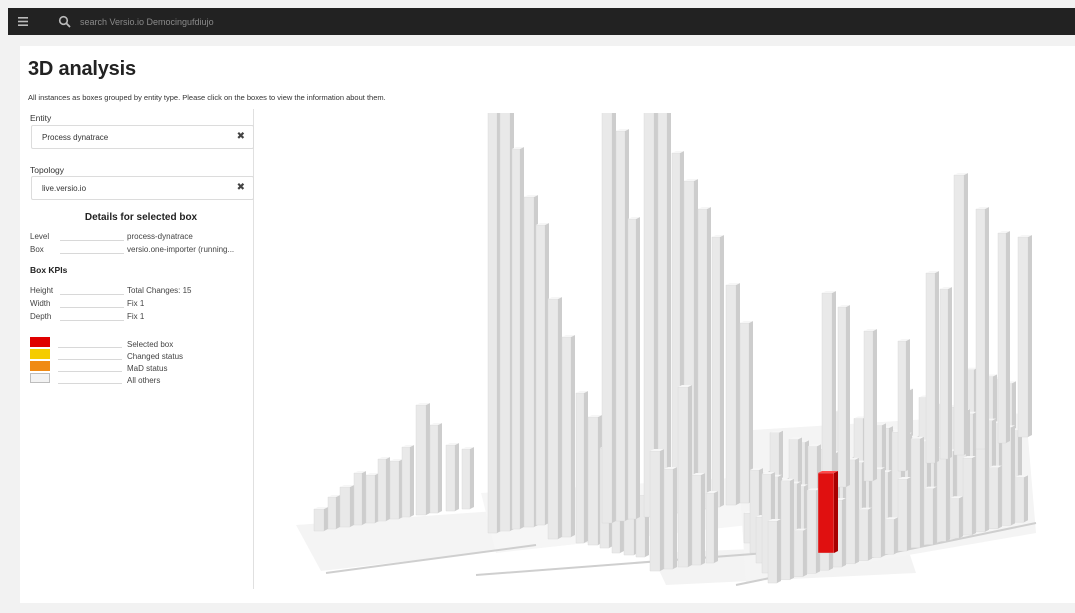 The width and height of the screenshot is (1075, 613). Describe the element at coordinates (230, 21) in the screenshot. I see `search-input` at that location.